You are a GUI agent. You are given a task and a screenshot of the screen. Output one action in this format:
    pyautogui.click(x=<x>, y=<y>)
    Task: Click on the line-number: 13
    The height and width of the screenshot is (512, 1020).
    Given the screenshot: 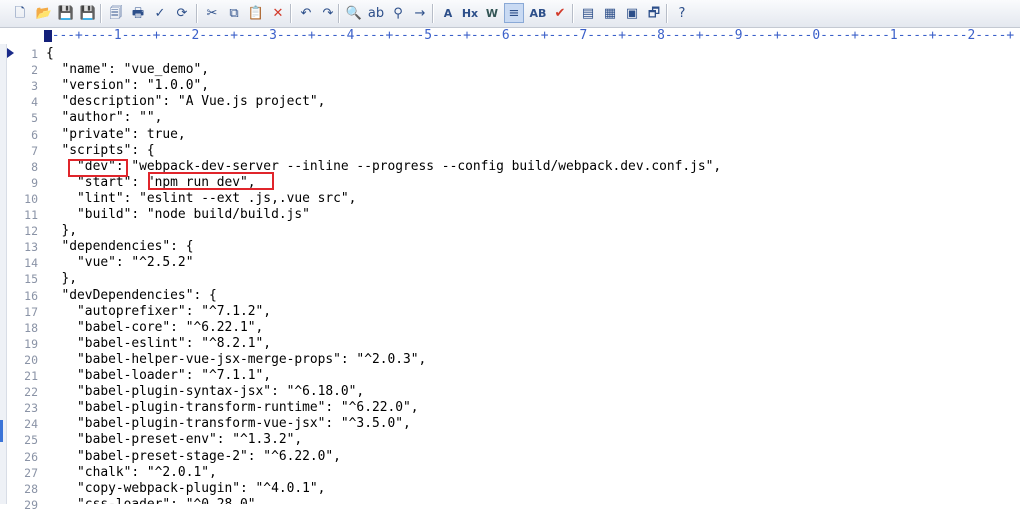 What is the action you would take?
    pyautogui.click(x=31, y=247)
    